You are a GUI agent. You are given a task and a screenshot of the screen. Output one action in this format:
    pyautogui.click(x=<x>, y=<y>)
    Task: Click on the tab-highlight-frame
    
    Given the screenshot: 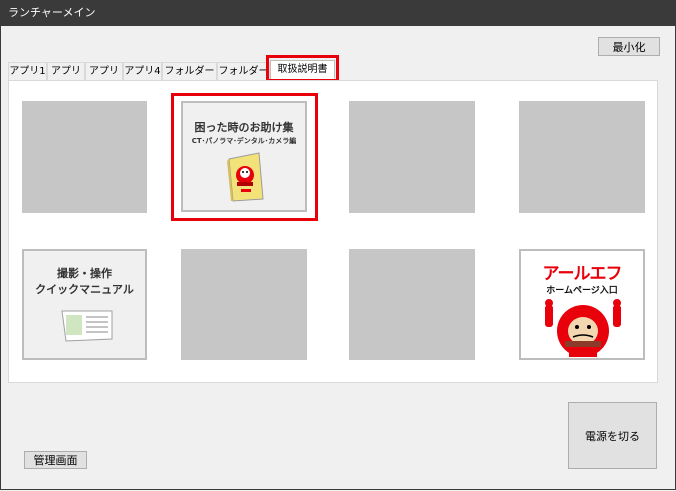 What is the action you would take?
    pyautogui.click(x=302, y=68)
    